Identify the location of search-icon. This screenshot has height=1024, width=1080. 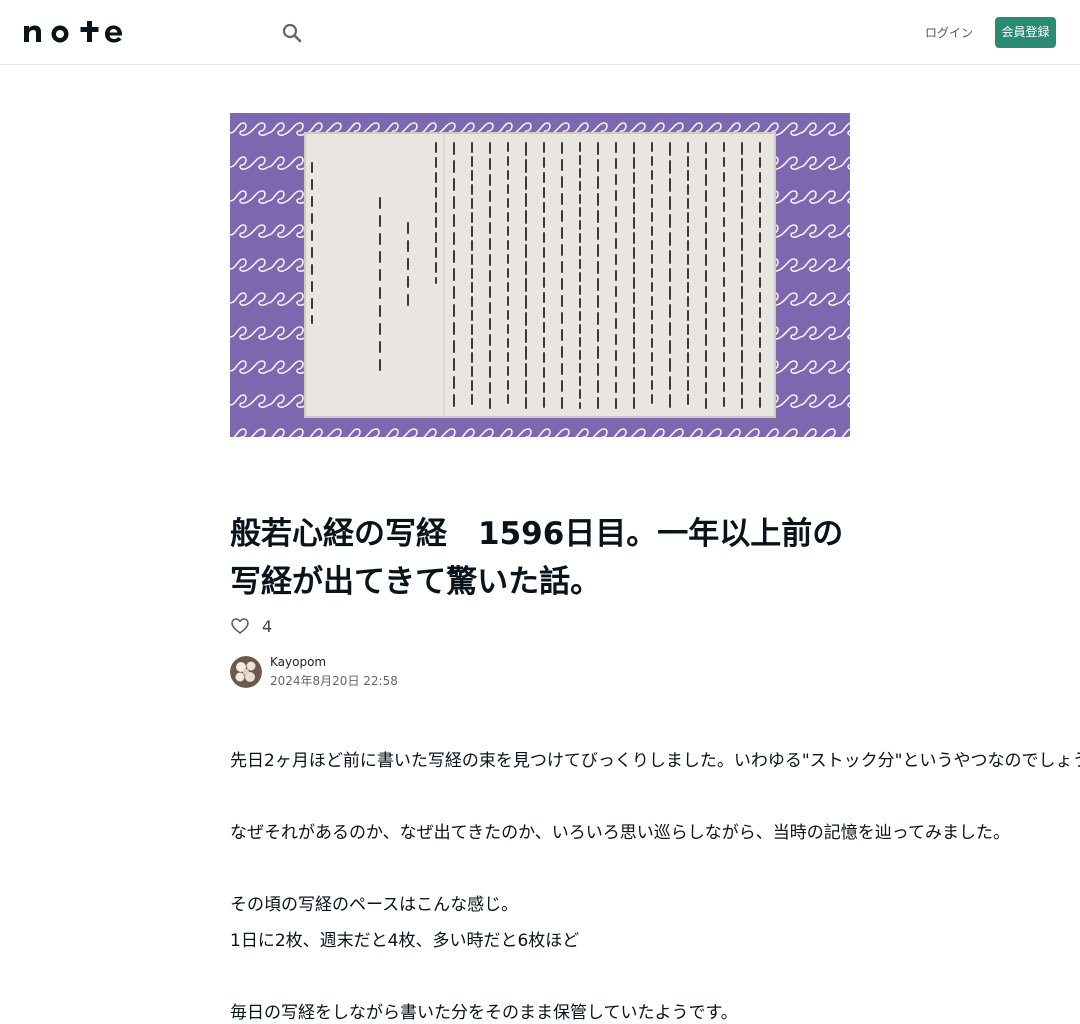
(292, 33).